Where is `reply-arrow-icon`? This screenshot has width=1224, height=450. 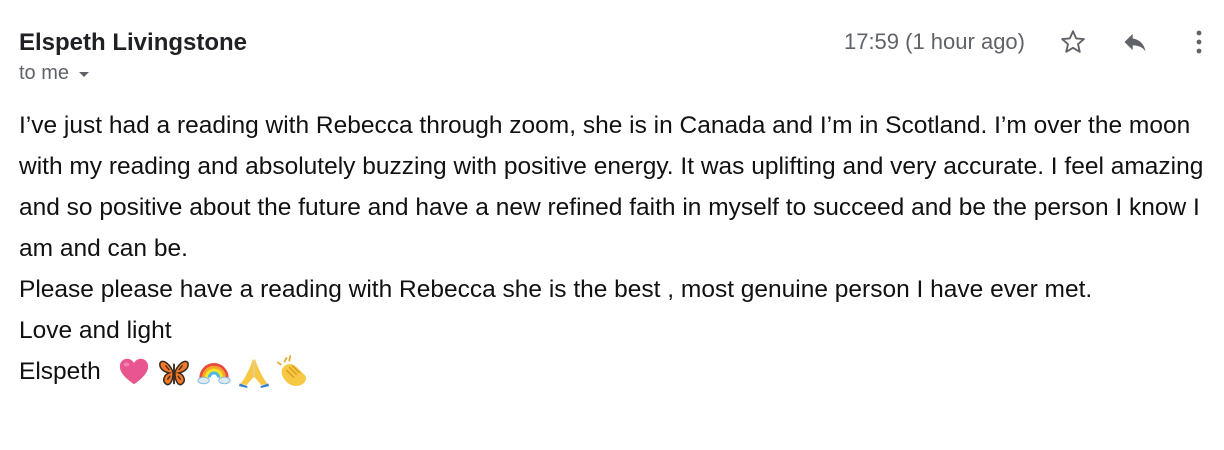
reply-arrow-icon is located at coordinates (1135, 42).